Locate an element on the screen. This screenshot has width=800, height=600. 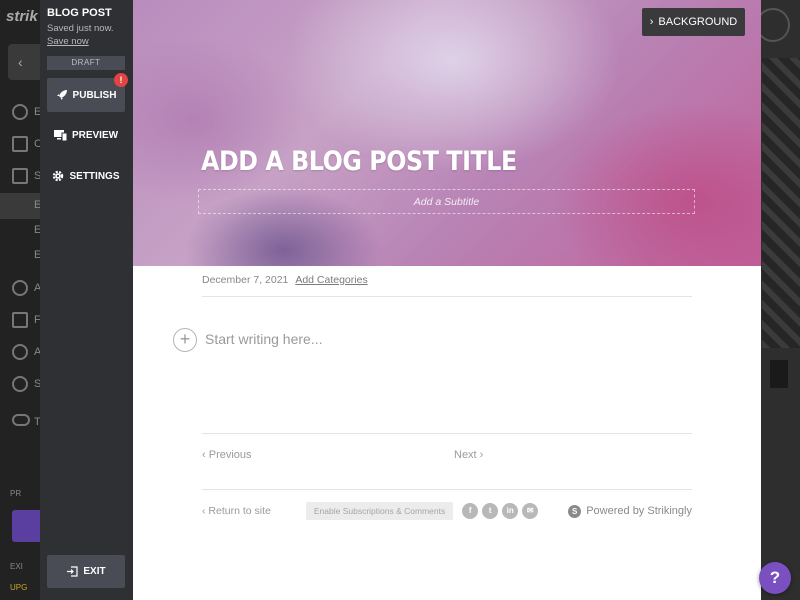
facebook-icon: f is located at coordinates (470, 511).